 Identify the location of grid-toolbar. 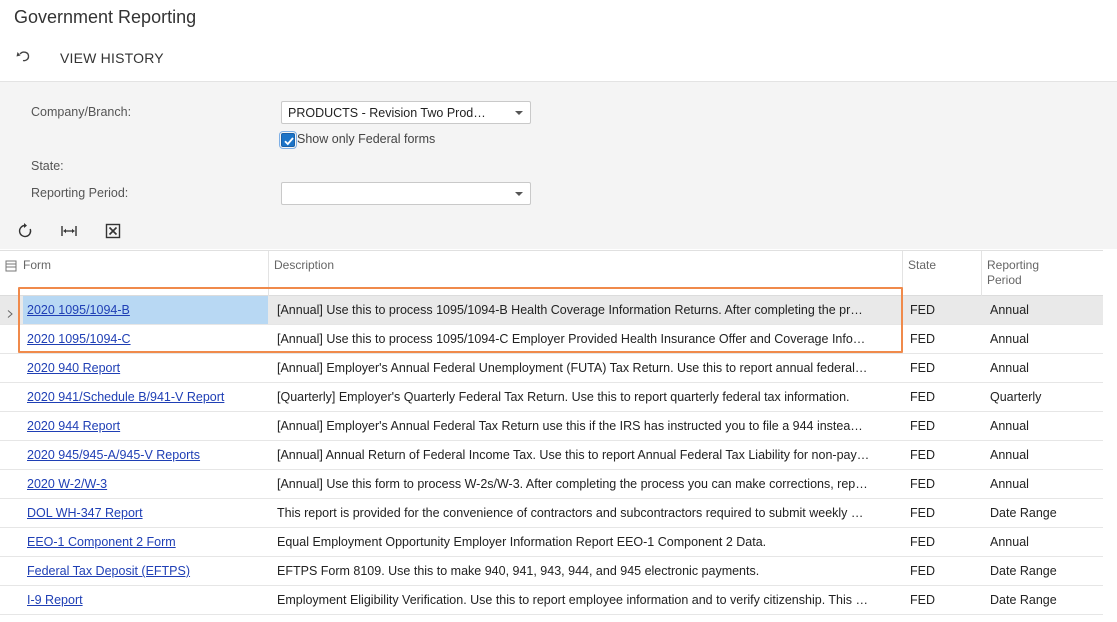
(150, 232).